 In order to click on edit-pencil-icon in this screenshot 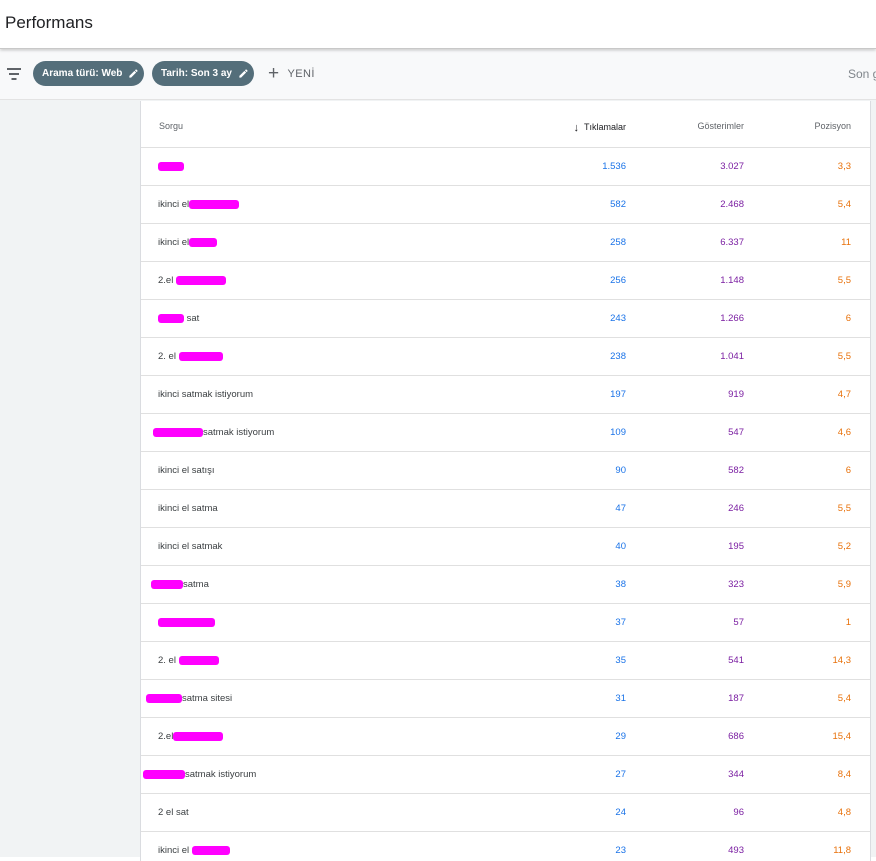, I will do `click(243, 73)`.